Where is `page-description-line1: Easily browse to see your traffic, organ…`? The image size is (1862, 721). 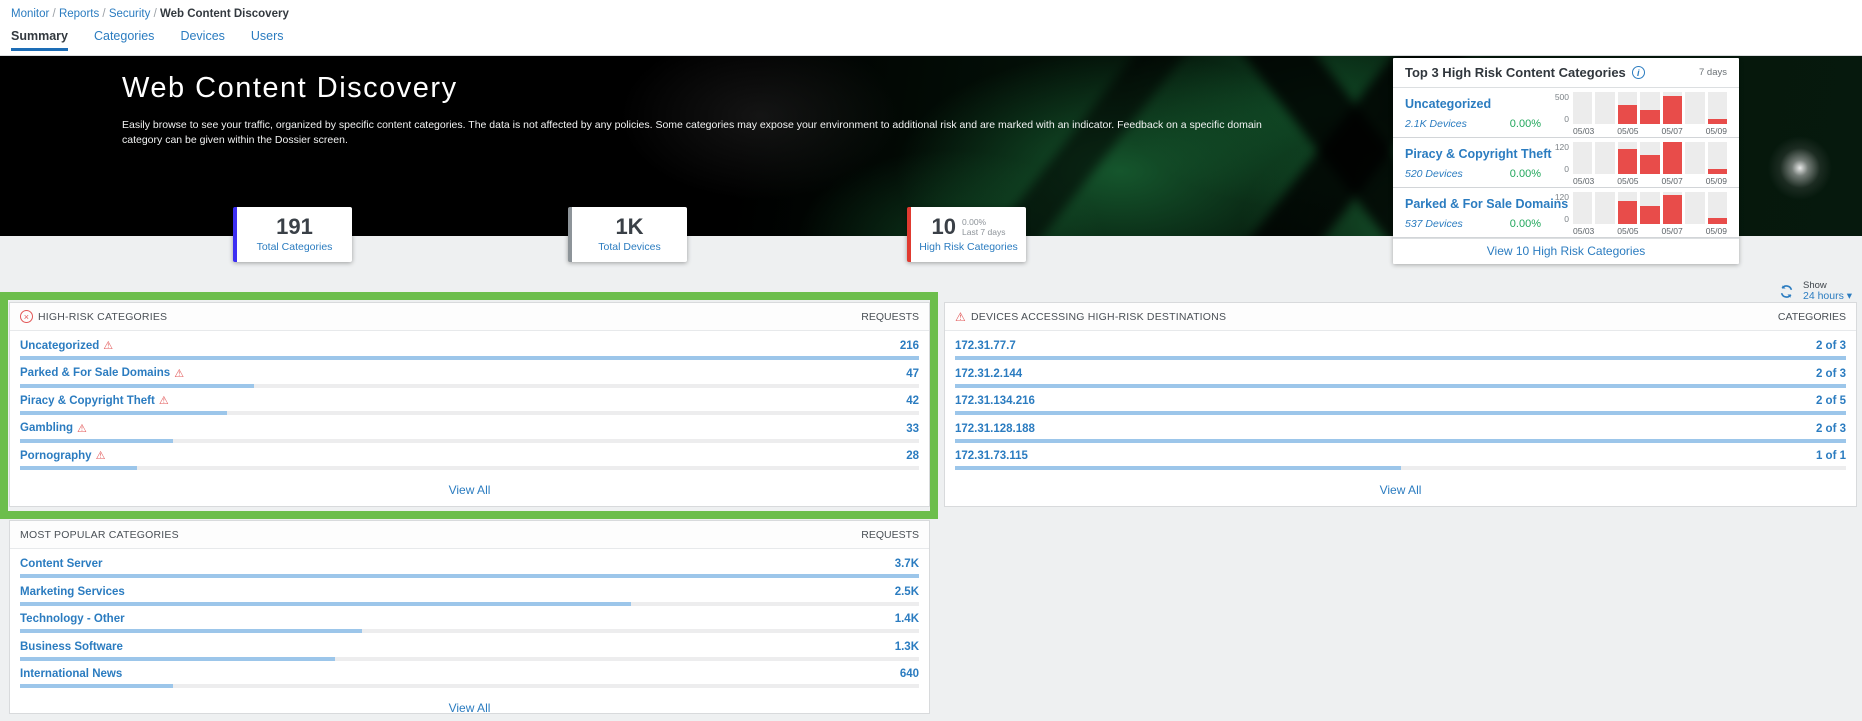
page-description-line1: Easily browse to see your traffic, organ… is located at coordinates (692, 125).